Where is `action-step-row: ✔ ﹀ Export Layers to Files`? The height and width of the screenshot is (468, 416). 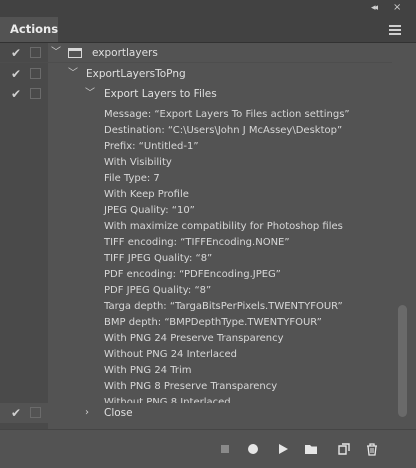 action-step-row: ✔ ﹀ Export Layers to Files is located at coordinates (196, 94).